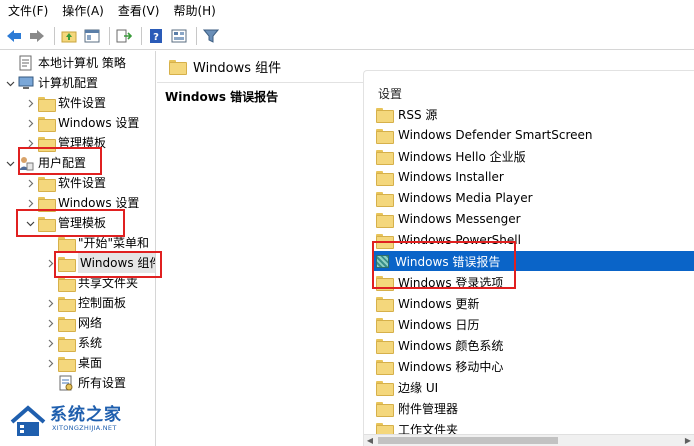 The width and height of the screenshot is (694, 446). What do you see at coordinates (451, 177) in the screenshot?
I see `list-item-label: Windows Installer` at bounding box center [451, 177].